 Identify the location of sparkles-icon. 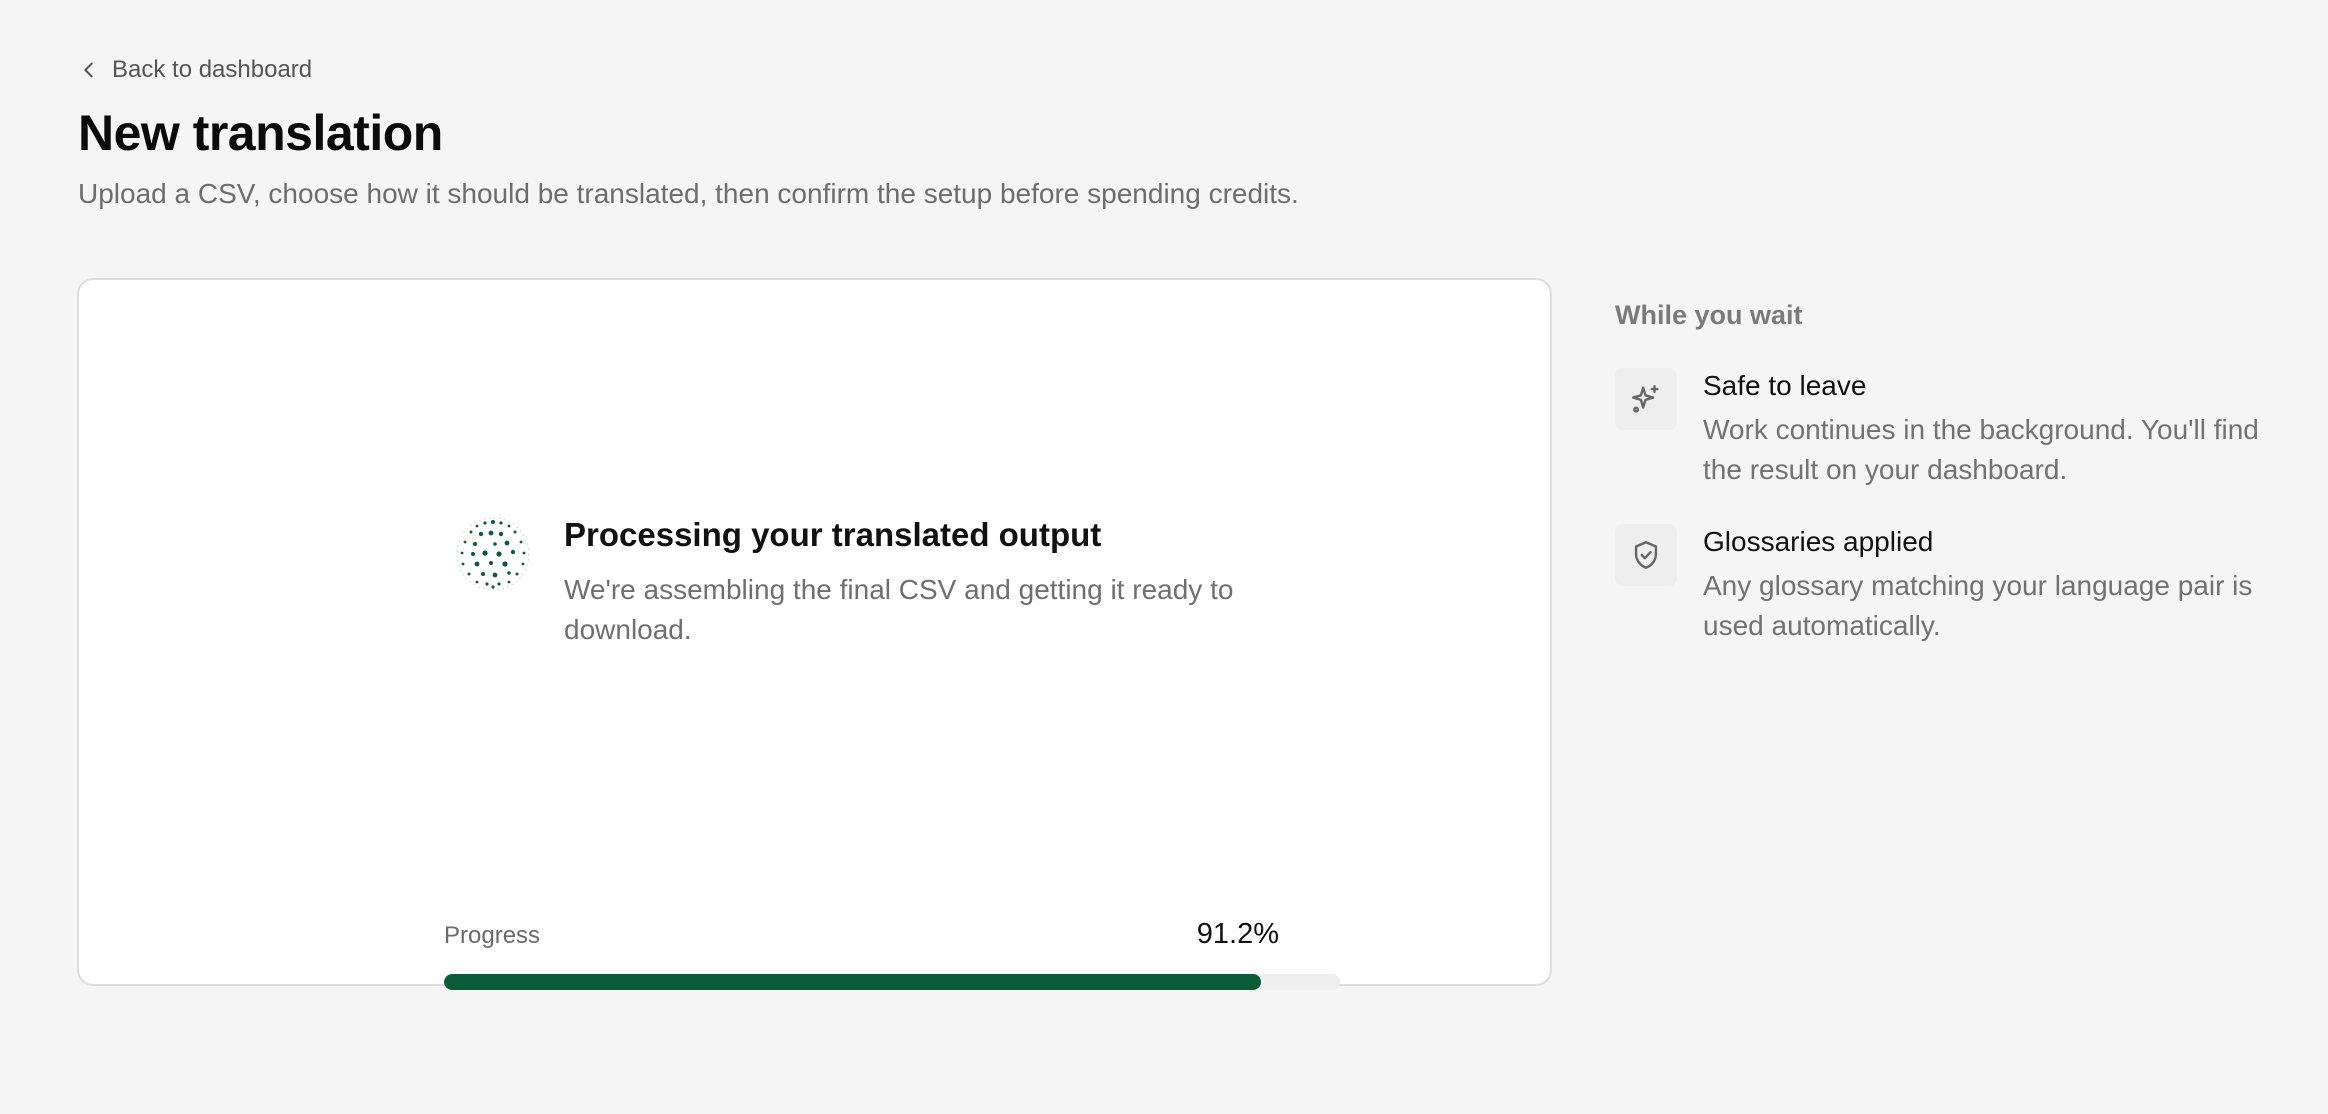
(1645, 399).